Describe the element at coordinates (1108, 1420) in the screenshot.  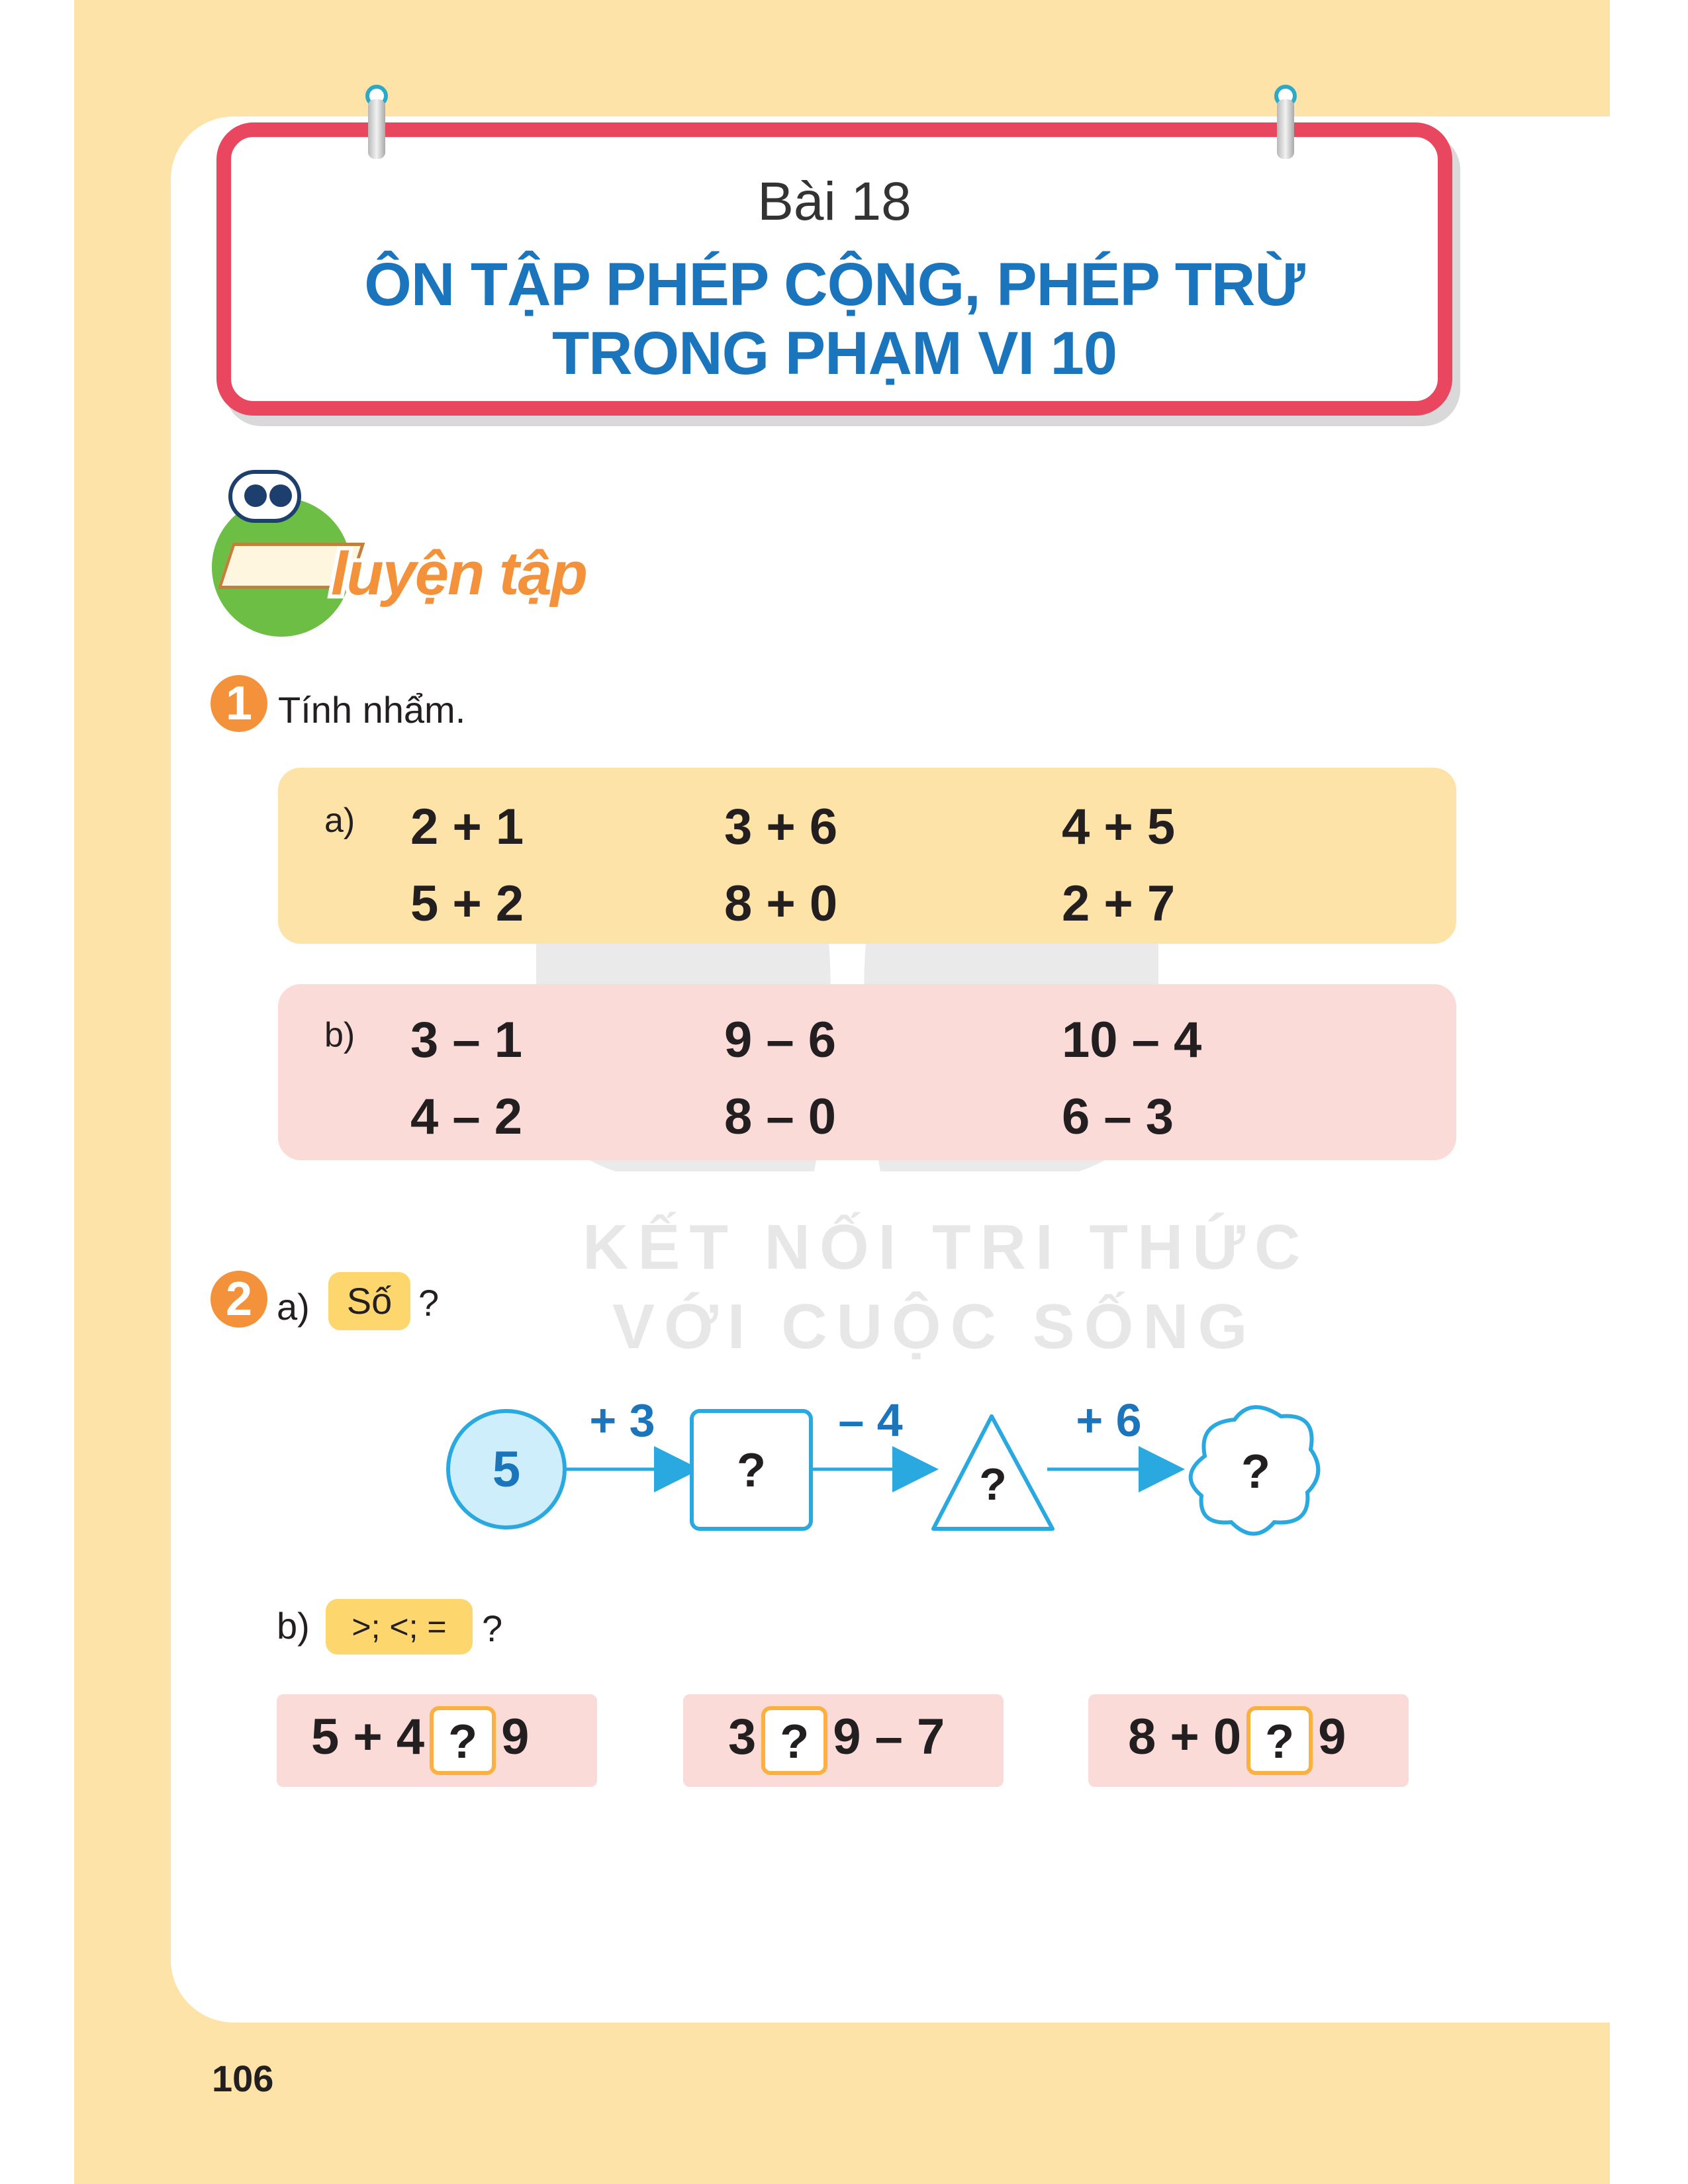
I see `operation-label: + 6` at that location.